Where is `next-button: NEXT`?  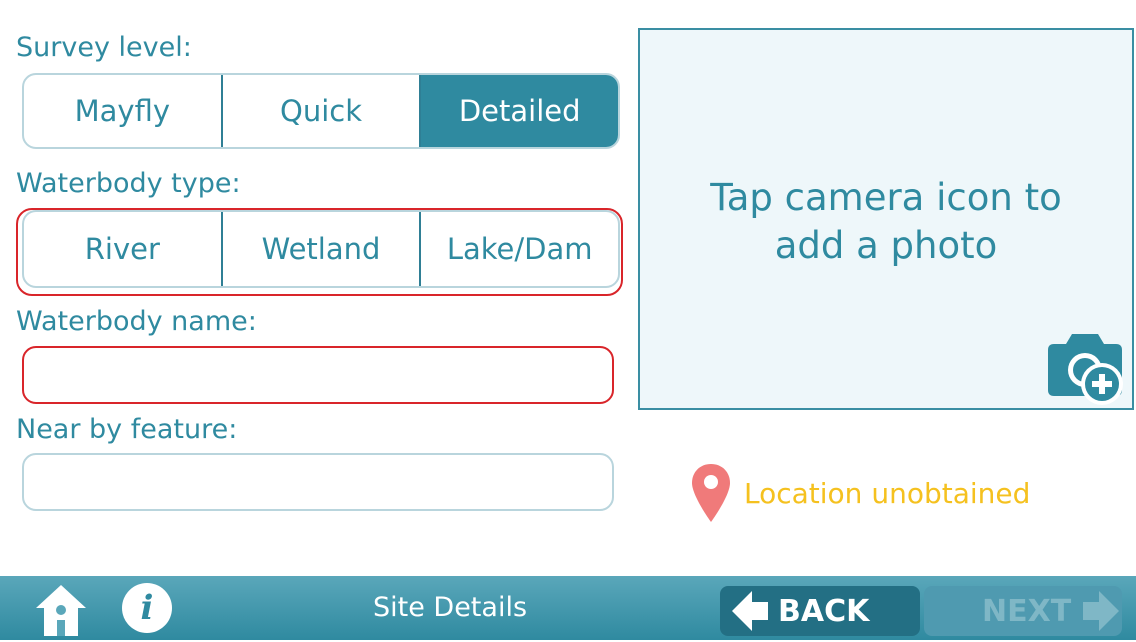 next-button: NEXT is located at coordinates (1023, 611).